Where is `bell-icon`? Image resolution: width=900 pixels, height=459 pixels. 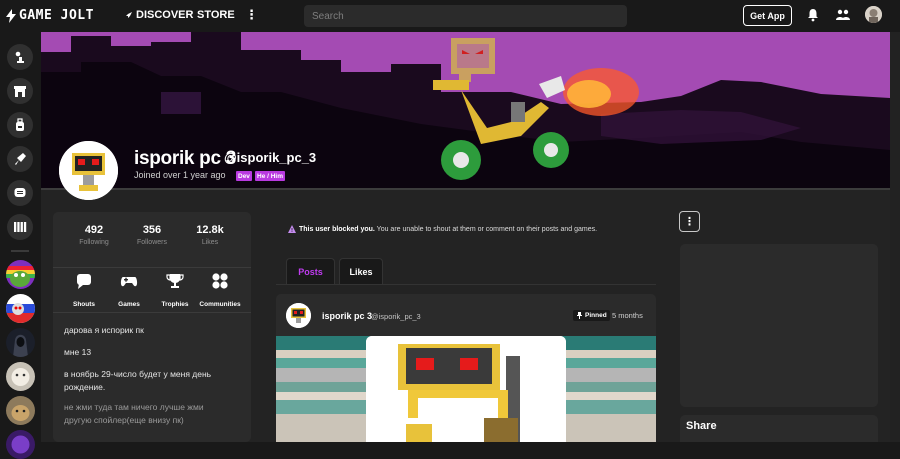
bell-icon is located at coordinates (813, 15).